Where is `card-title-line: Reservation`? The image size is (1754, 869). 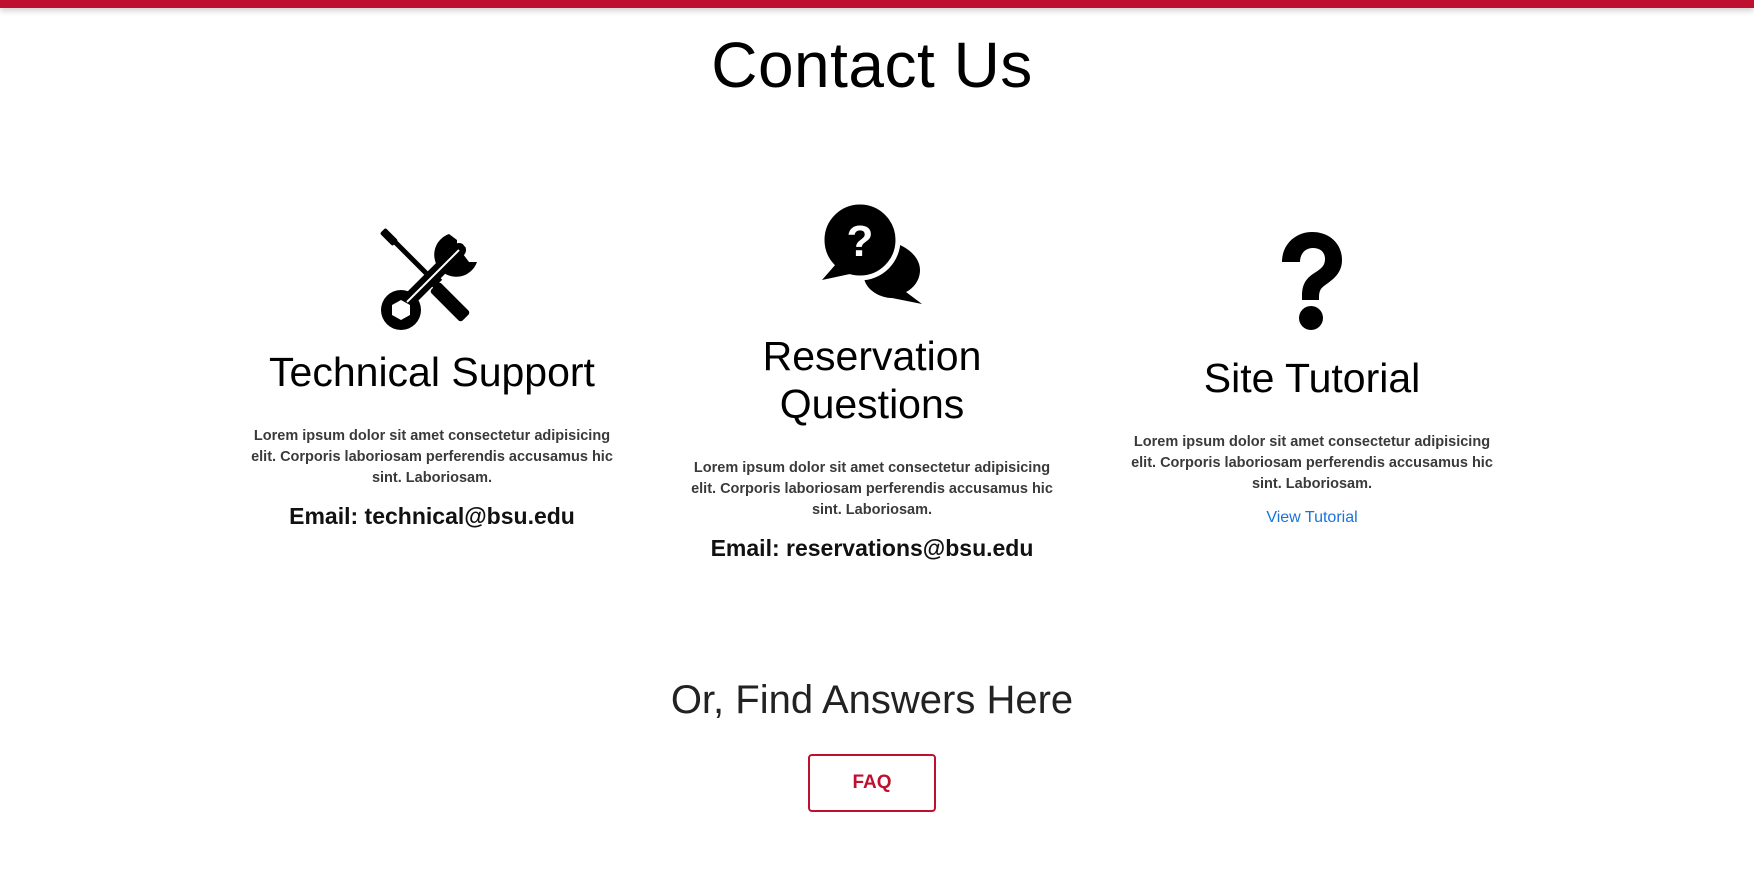 card-title-line: Reservation is located at coordinates (872, 356).